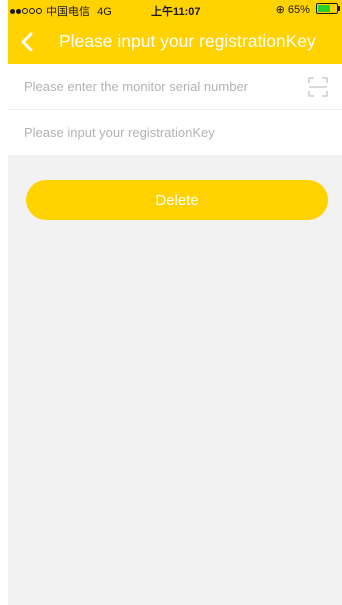 This screenshot has width=342, height=605. What do you see at coordinates (26, 12) in the screenshot?
I see `signal-strength-icon` at bounding box center [26, 12].